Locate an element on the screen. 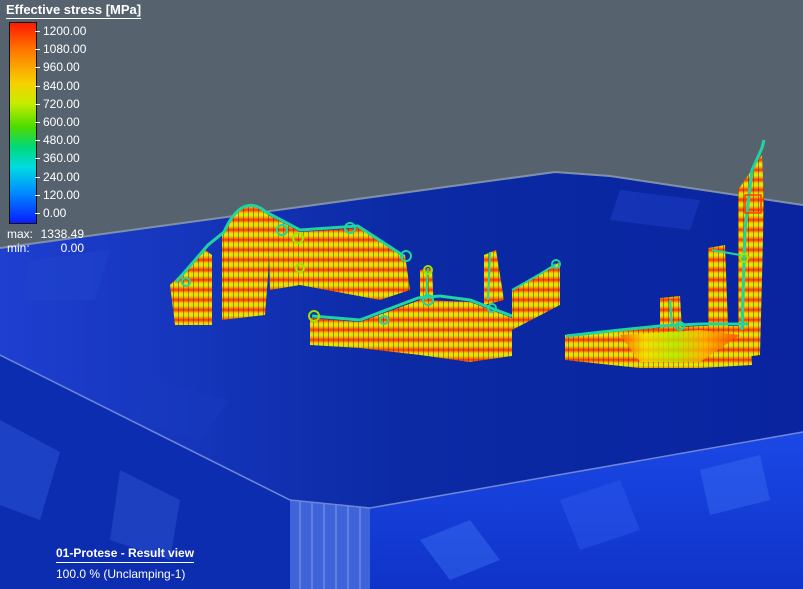  max-value: 1338.49 is located at coordinates (62, 234).